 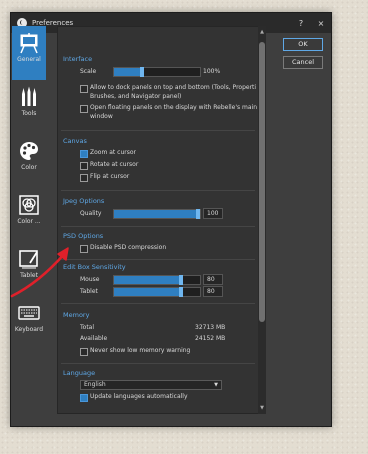 I want to click on annotation-arrow, so click(x=39, y=272).